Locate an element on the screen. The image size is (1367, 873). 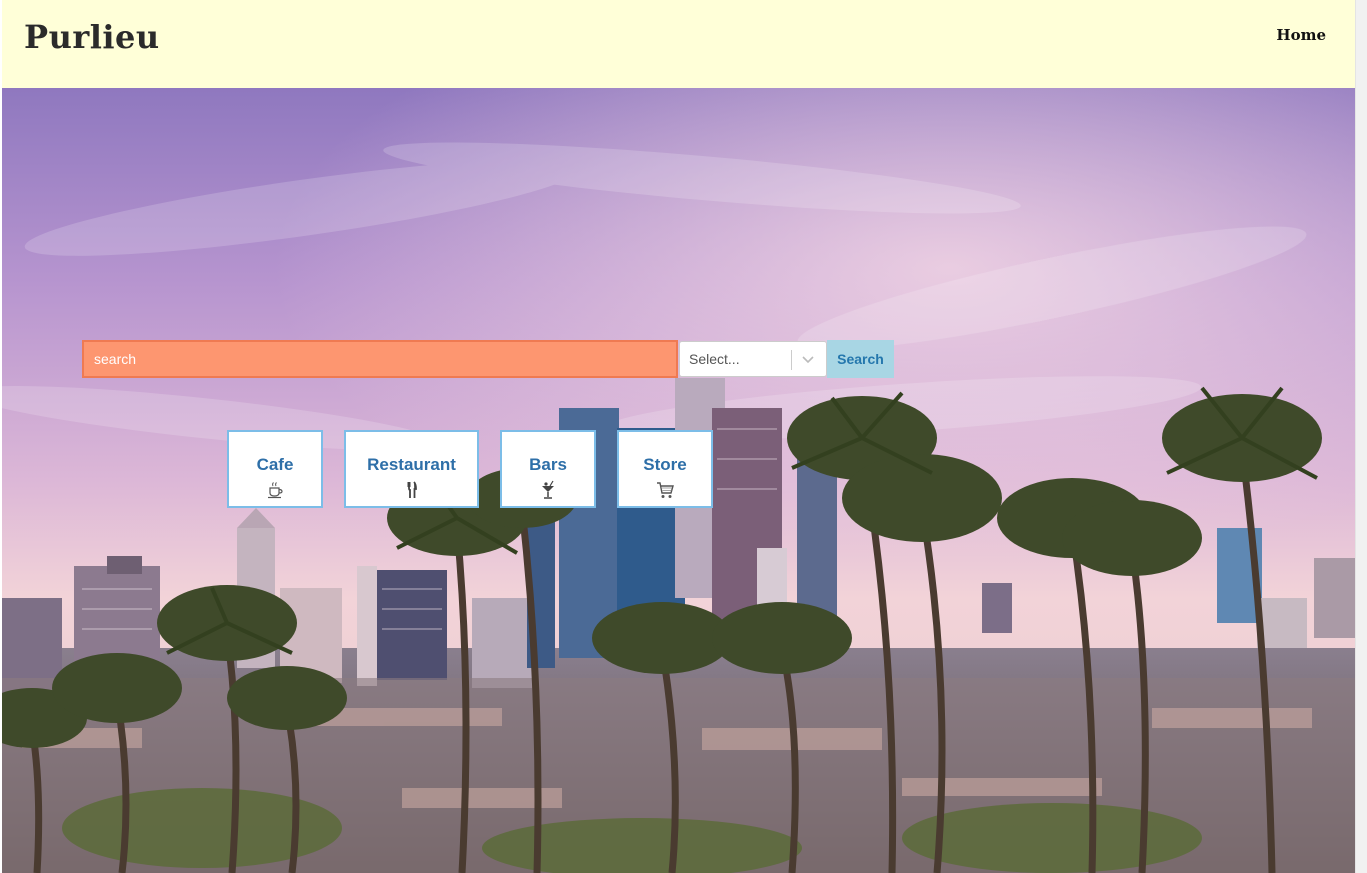
category-bars-button: Bars is located at coordinates (548, 469).